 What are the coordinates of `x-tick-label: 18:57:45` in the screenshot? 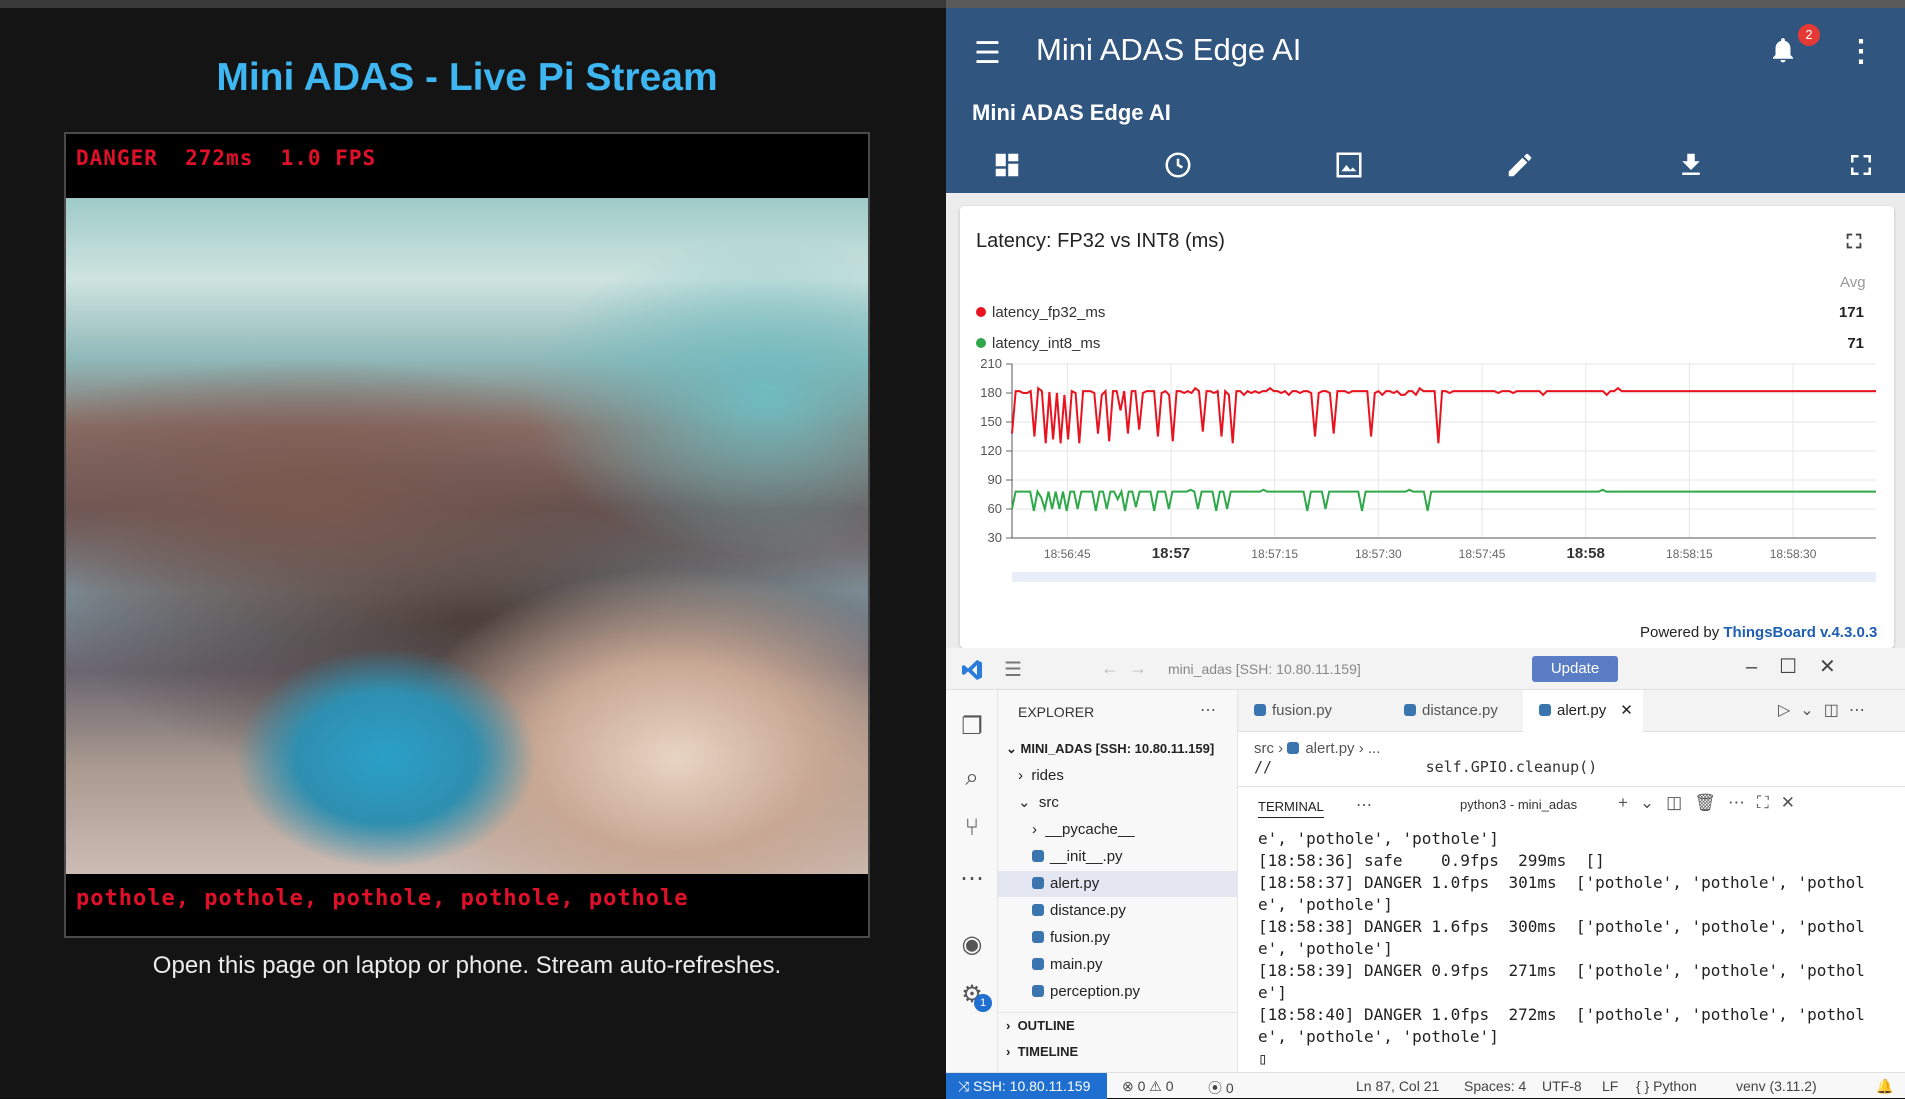 It's located at (1482, 554).